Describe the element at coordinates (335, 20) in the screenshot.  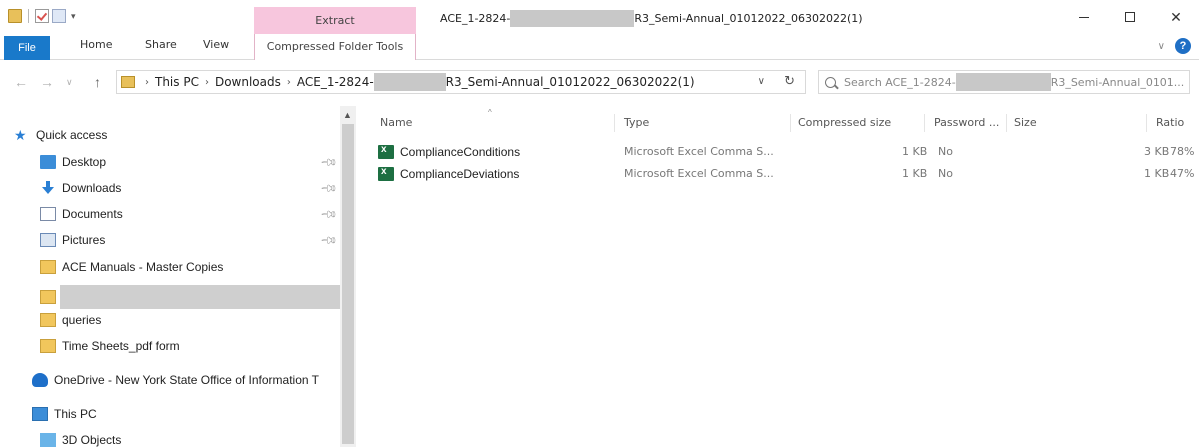
I see `extract-tab: Extract` at that location.